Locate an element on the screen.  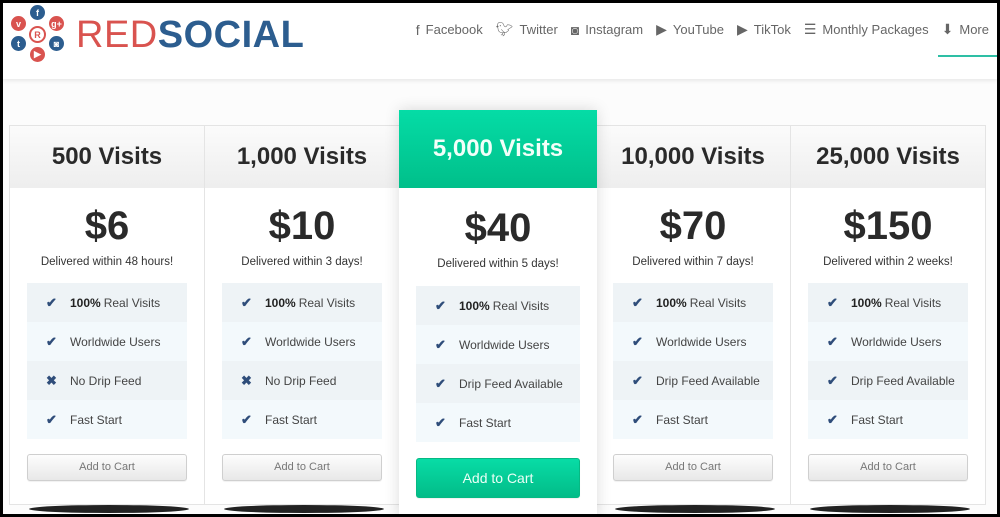
nav-facebook: f Facebook is located at coordinates (449, 30).